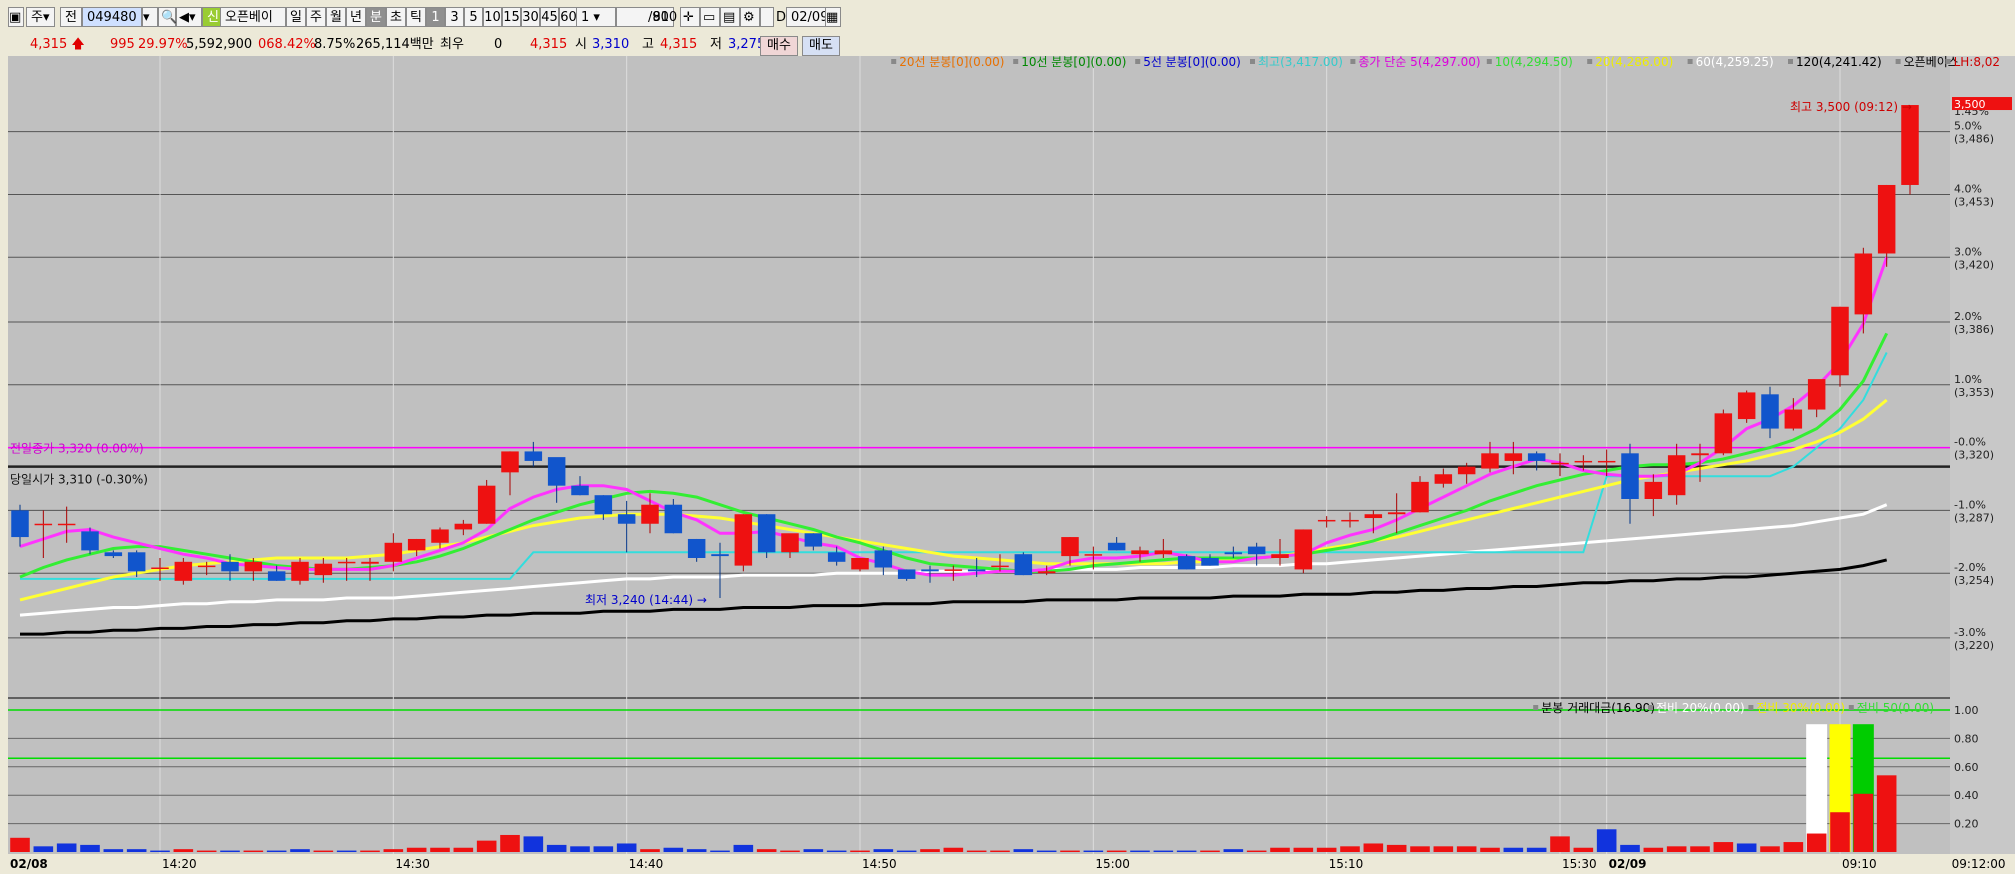  I want to click on legend-top-item: 20선 분봉[0](0.00), so click(951, 62).